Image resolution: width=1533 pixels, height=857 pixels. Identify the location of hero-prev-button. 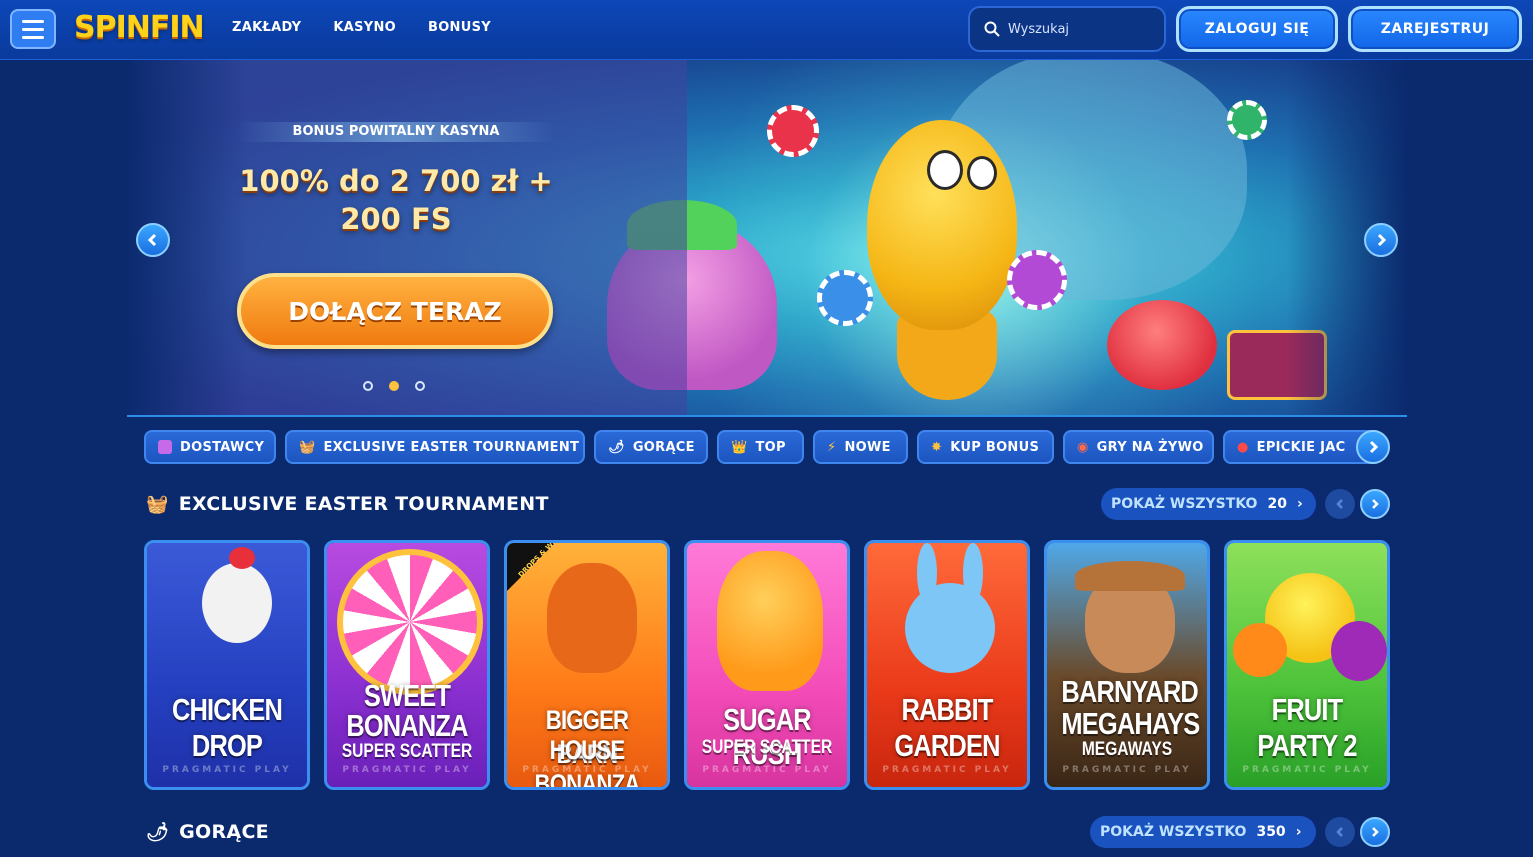
(153, 240).